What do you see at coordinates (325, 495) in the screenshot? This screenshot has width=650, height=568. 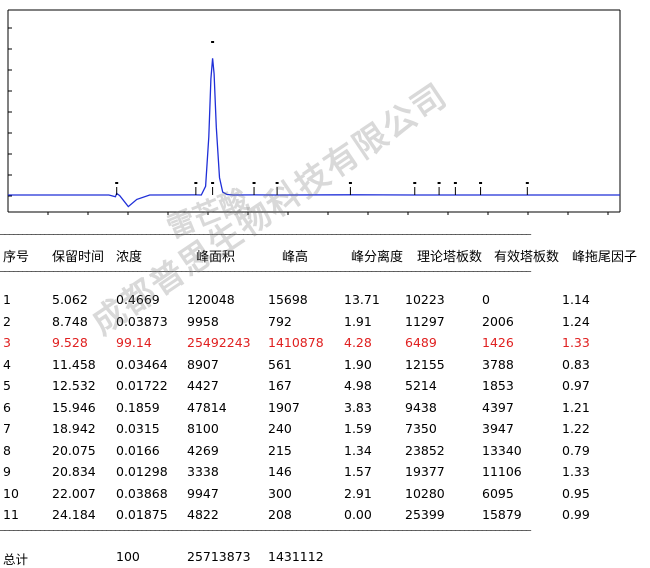 I see `table-row: 10 22.007 0.03868 9947 300 2.91 10280 6095 0.95` at bounding box center [325, 495].